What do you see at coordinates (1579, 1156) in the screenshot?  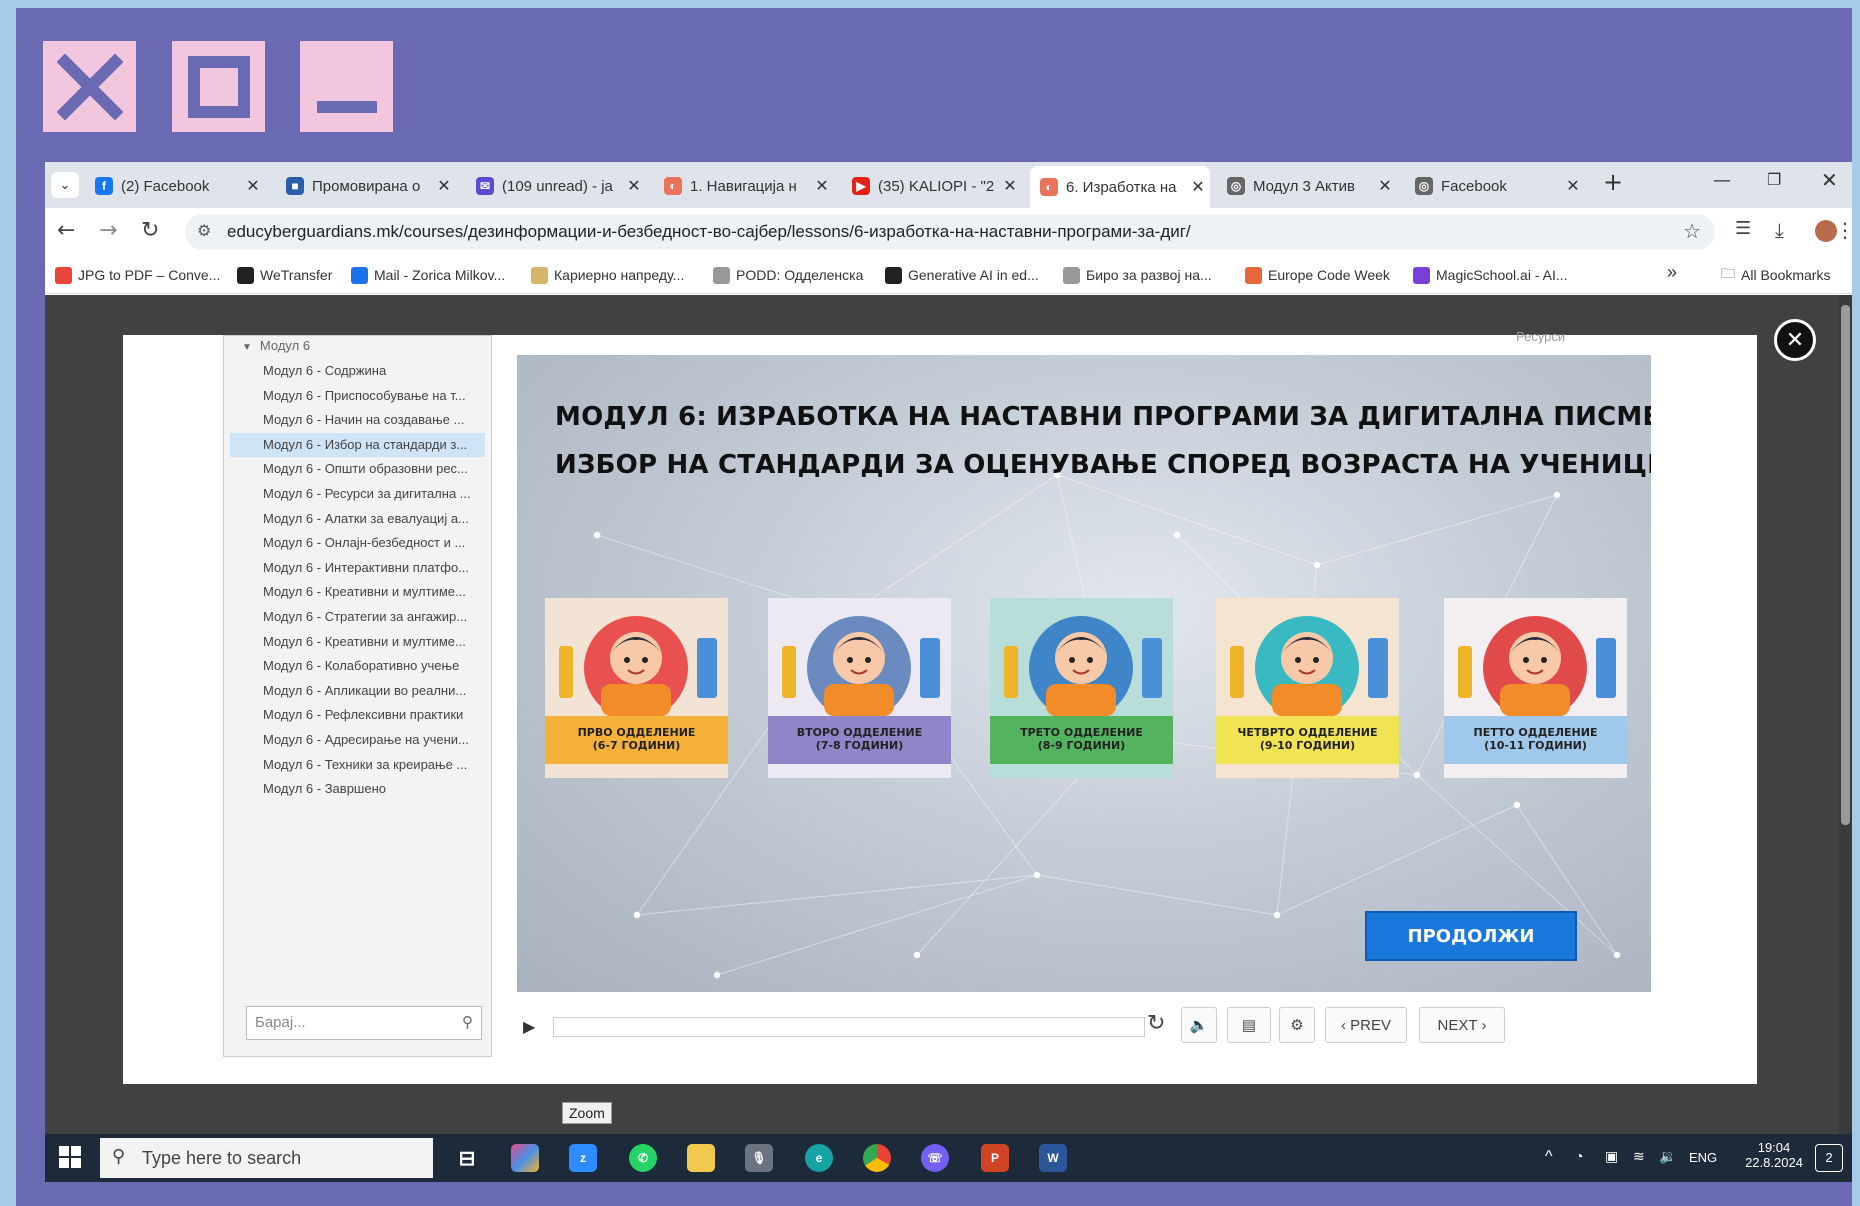 I see `tray-network-icon: ◔` at bounding box center [1579, 1156].